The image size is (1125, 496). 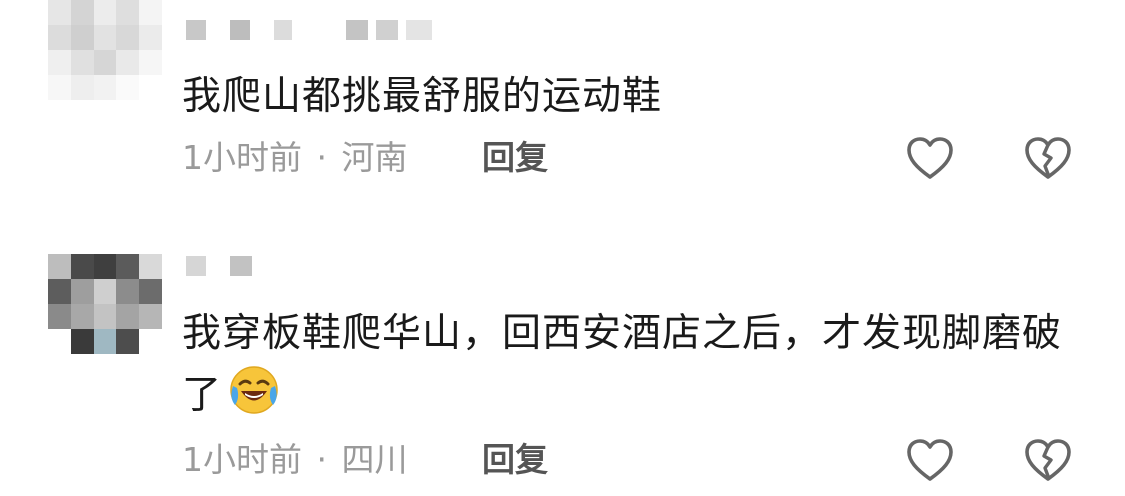 I want to click on comment-location: 四川, so click(x=374, y=459).